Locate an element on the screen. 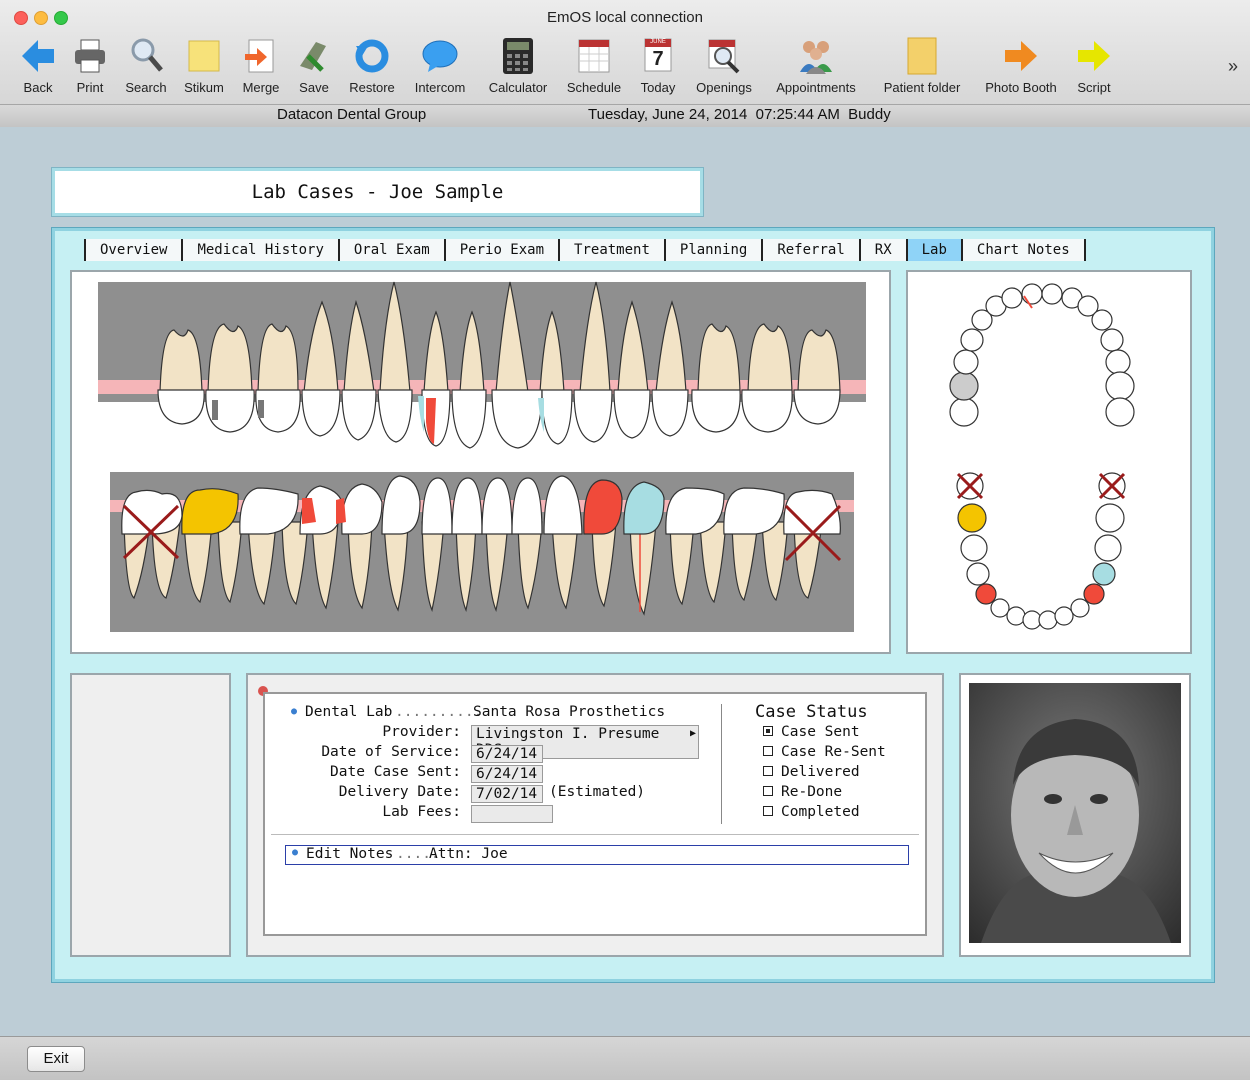 The image size is (1250, 1080). patient-photo is located at coordinates (1075, 813).